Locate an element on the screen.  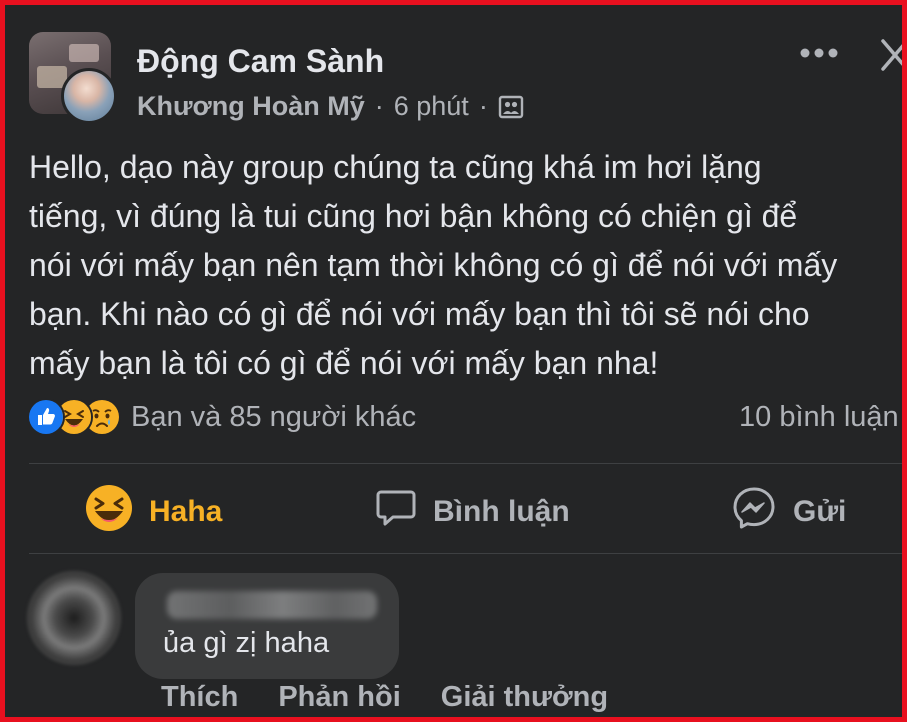
post-meta: Khương Hoàn Mỹ · 6 phút · is located at coordinates (330, 106).